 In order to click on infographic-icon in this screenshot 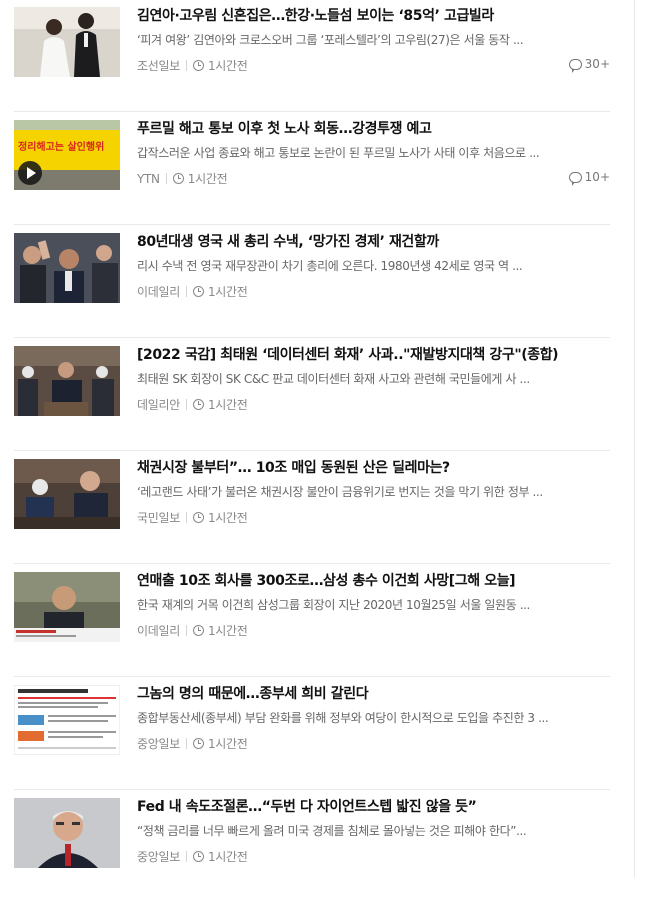, I will do `click(67, 720)`.